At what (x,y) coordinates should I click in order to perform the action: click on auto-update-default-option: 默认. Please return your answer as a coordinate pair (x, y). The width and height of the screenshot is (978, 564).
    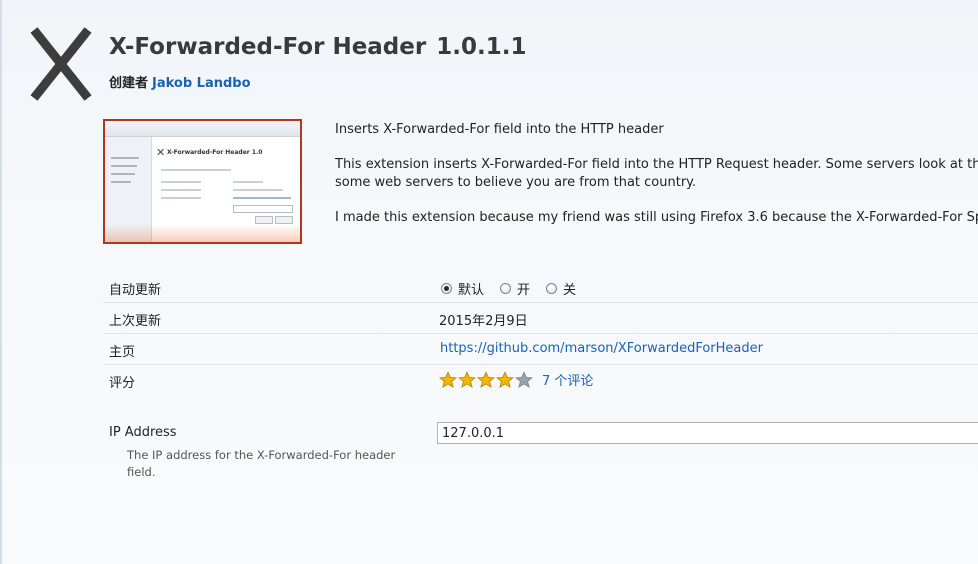
    Looking at the image, I should click on (462, 288).